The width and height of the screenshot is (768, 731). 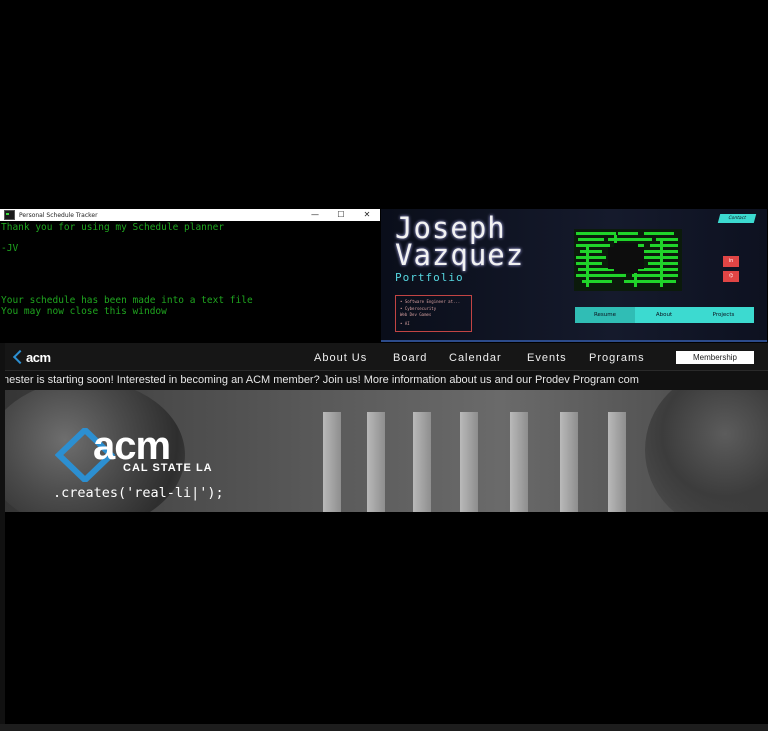 What do you see at coordinates (190, 215) in the screenshot?
I see `console-titlebar: Personal Schedule Tracker — ☐ ✕` at bounding box center [190, 215].